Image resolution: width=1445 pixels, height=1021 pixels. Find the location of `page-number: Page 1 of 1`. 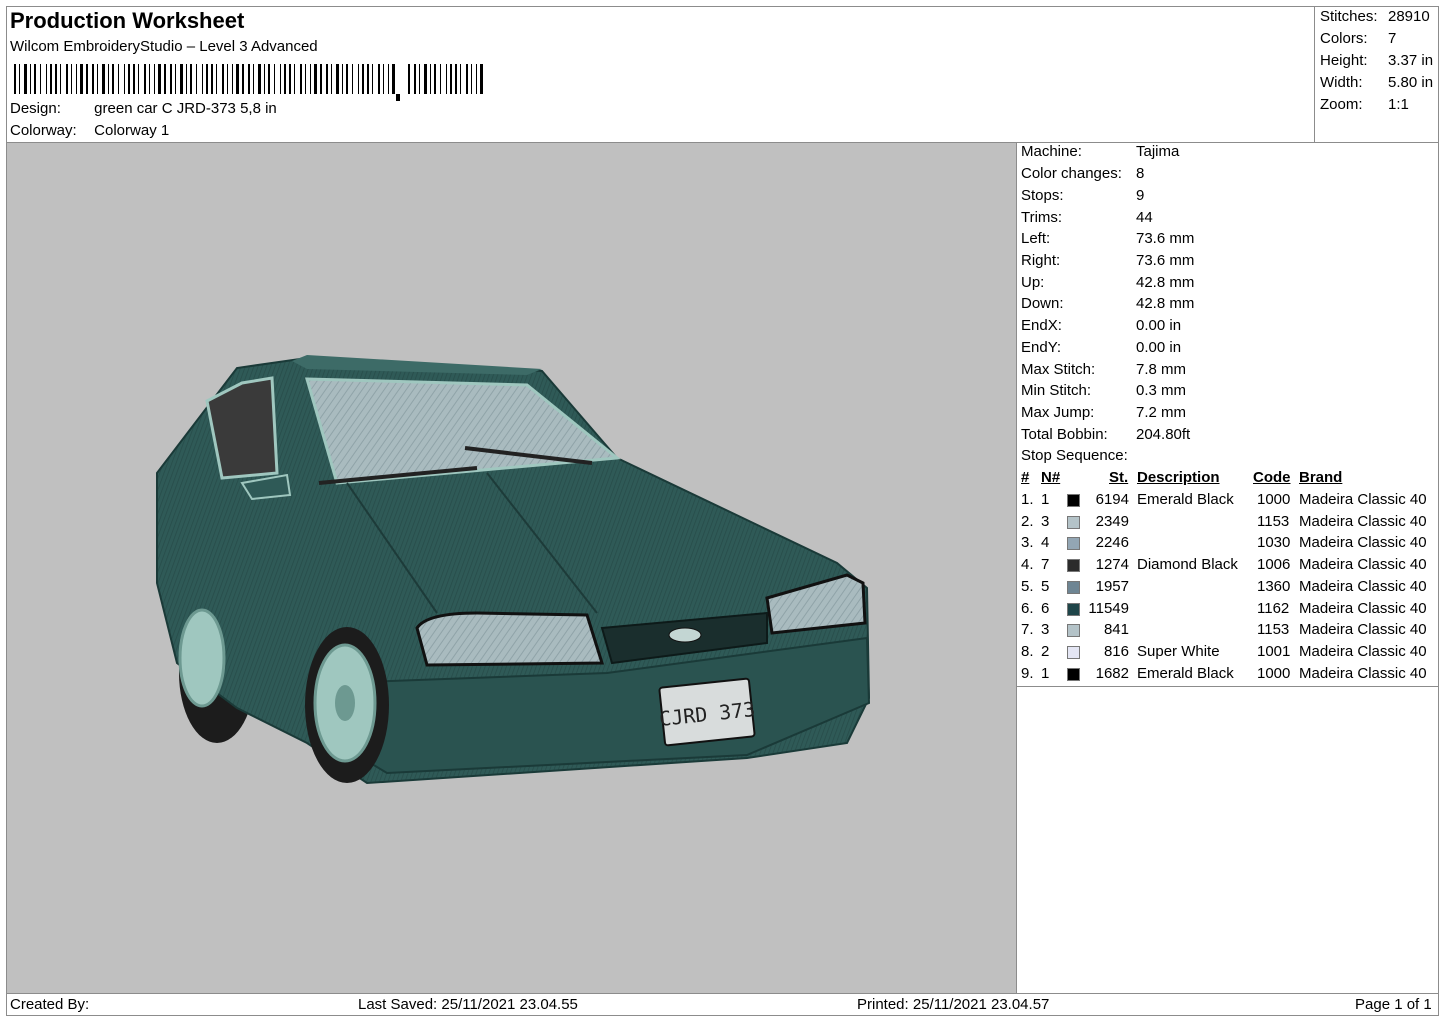

page-number: Page 1 of 1 is located at coordinates (1393, 1004).